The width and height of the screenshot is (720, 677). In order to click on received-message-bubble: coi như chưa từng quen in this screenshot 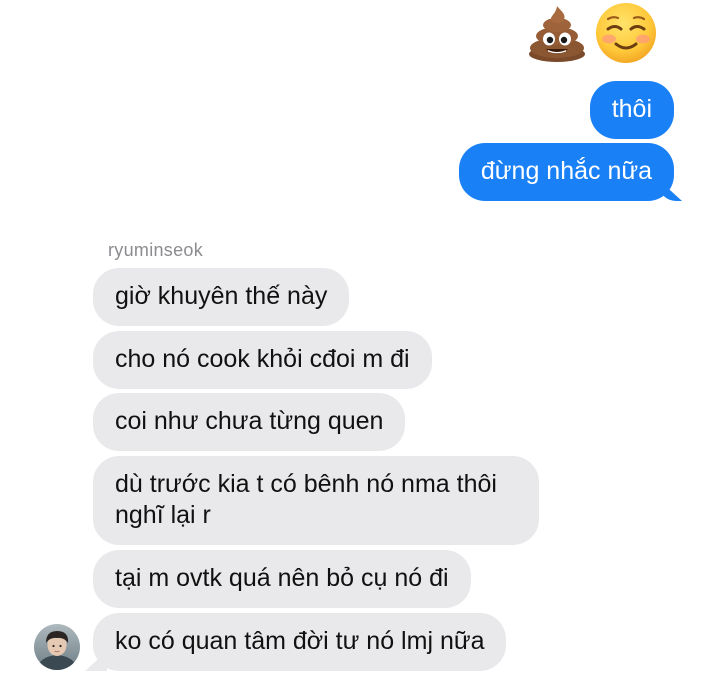, I will do `click(249, 422)`.